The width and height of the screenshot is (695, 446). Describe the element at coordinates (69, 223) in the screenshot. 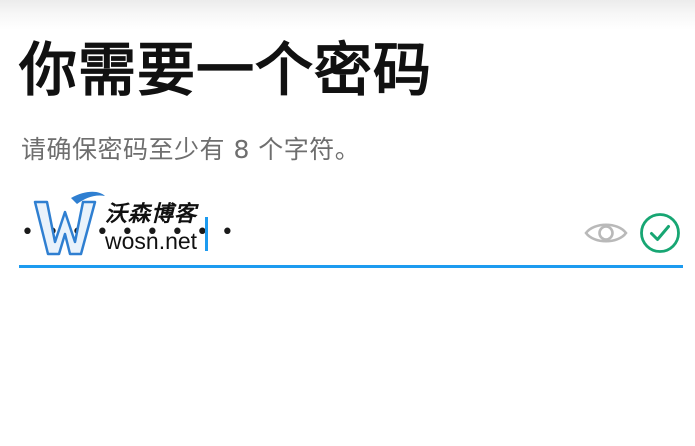

I see `watermark-logo` at that location.